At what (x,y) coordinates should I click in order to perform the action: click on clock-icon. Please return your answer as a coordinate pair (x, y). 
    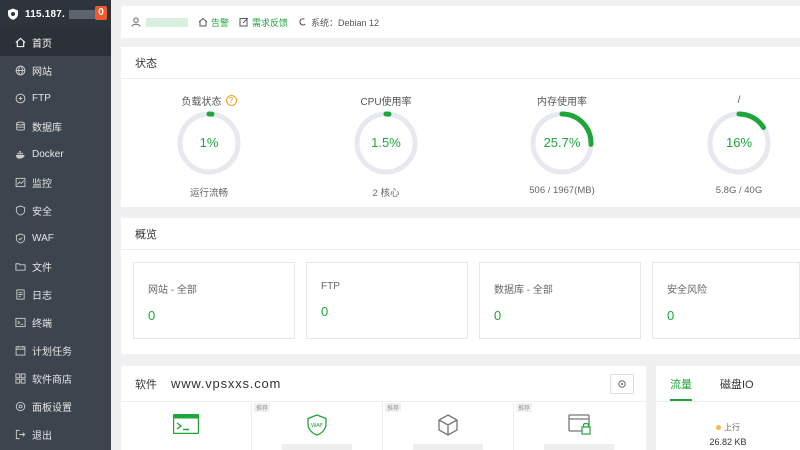
    Looking at the image, I should click on (20, 350).